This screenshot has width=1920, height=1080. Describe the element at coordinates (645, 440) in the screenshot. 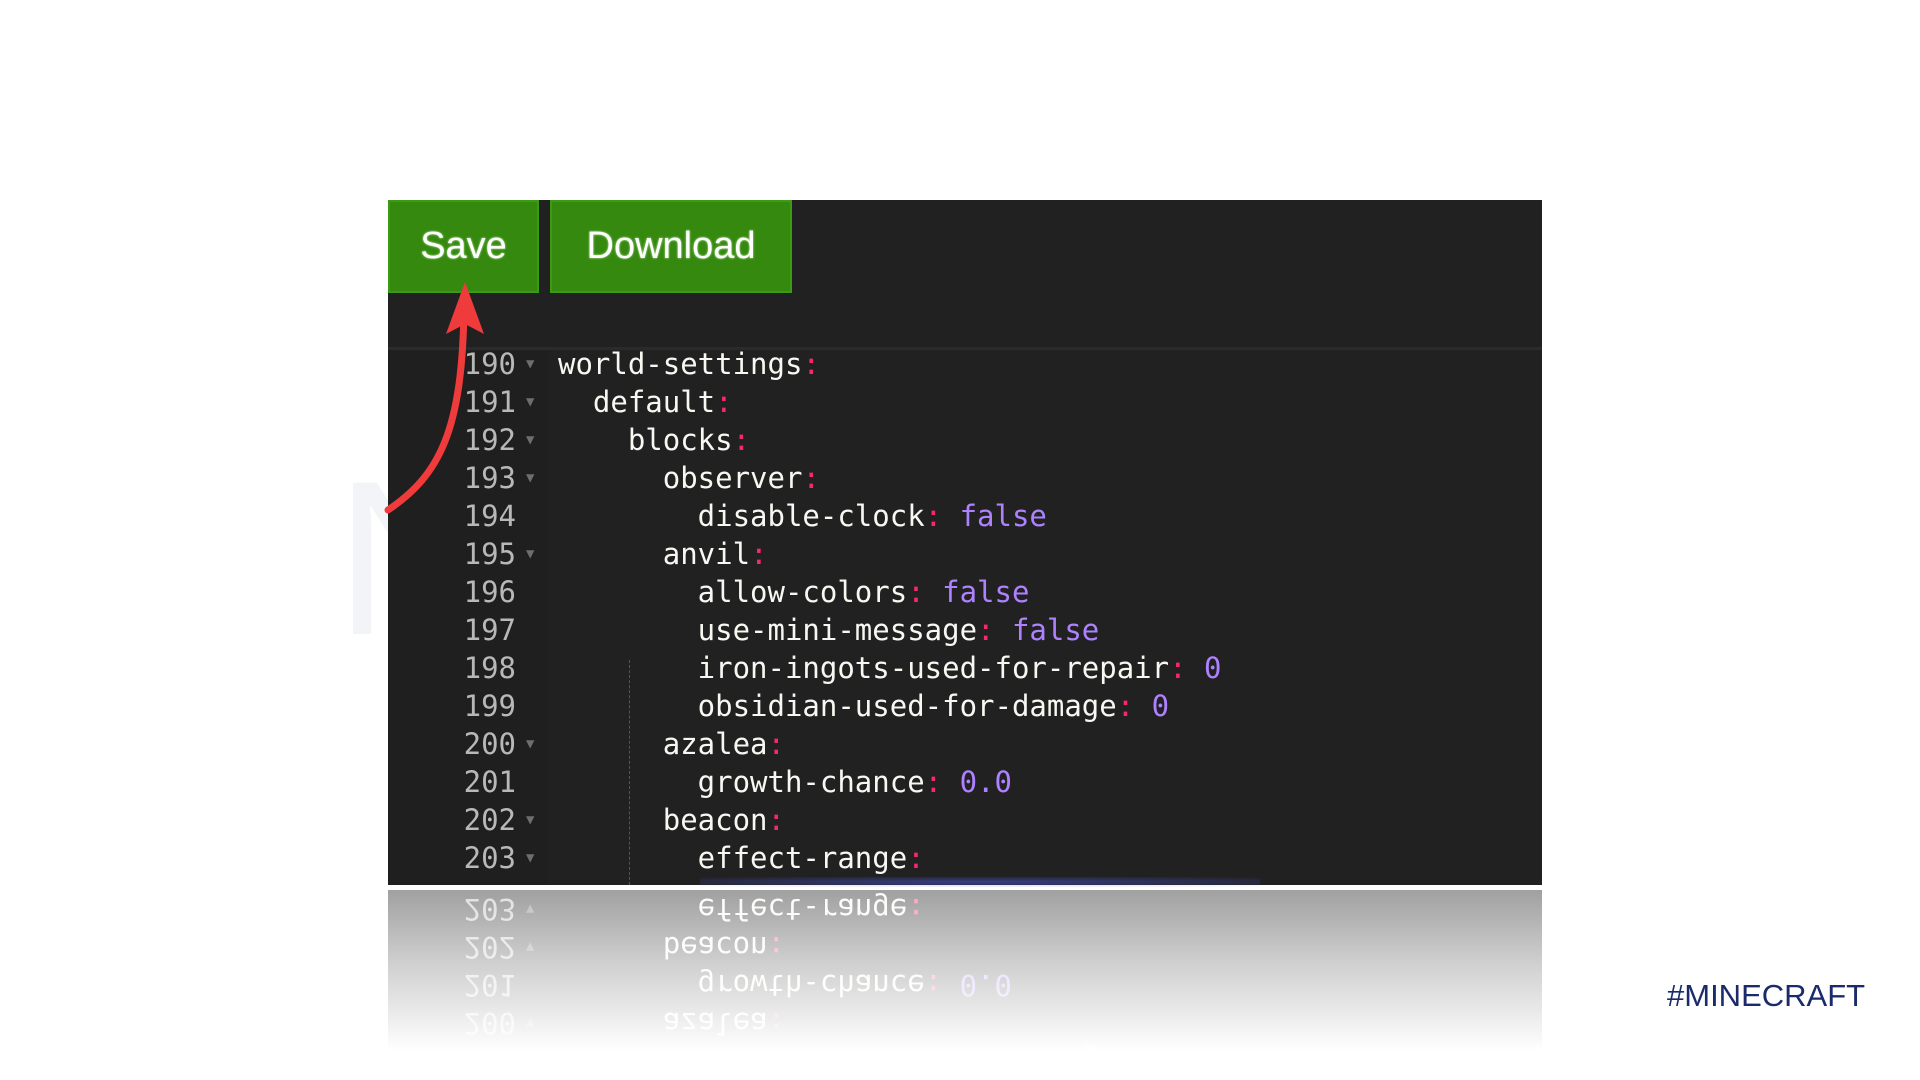

I see `yaml-key: blocks` at that location.